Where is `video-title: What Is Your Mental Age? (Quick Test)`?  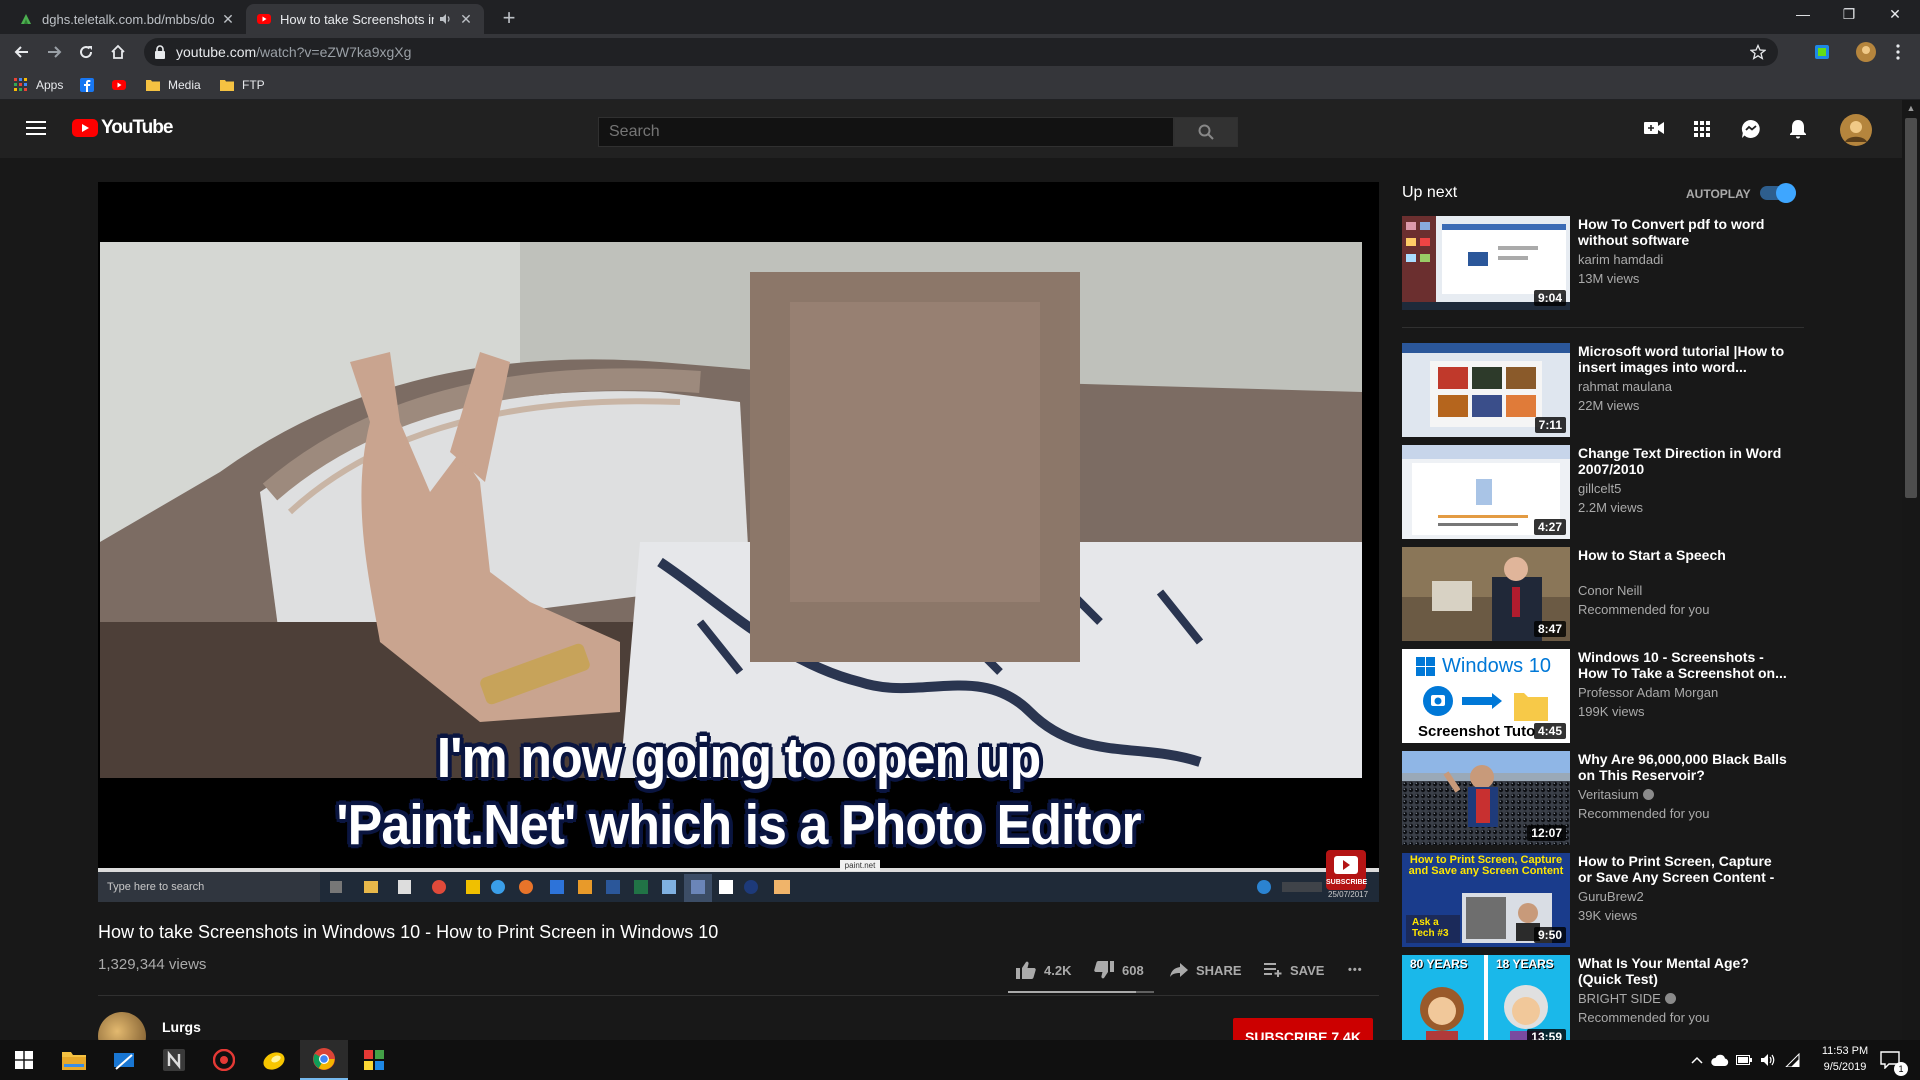 video-title: What Is Your Mental Age? (Quick Test) is located at coordinates (1683, 971).